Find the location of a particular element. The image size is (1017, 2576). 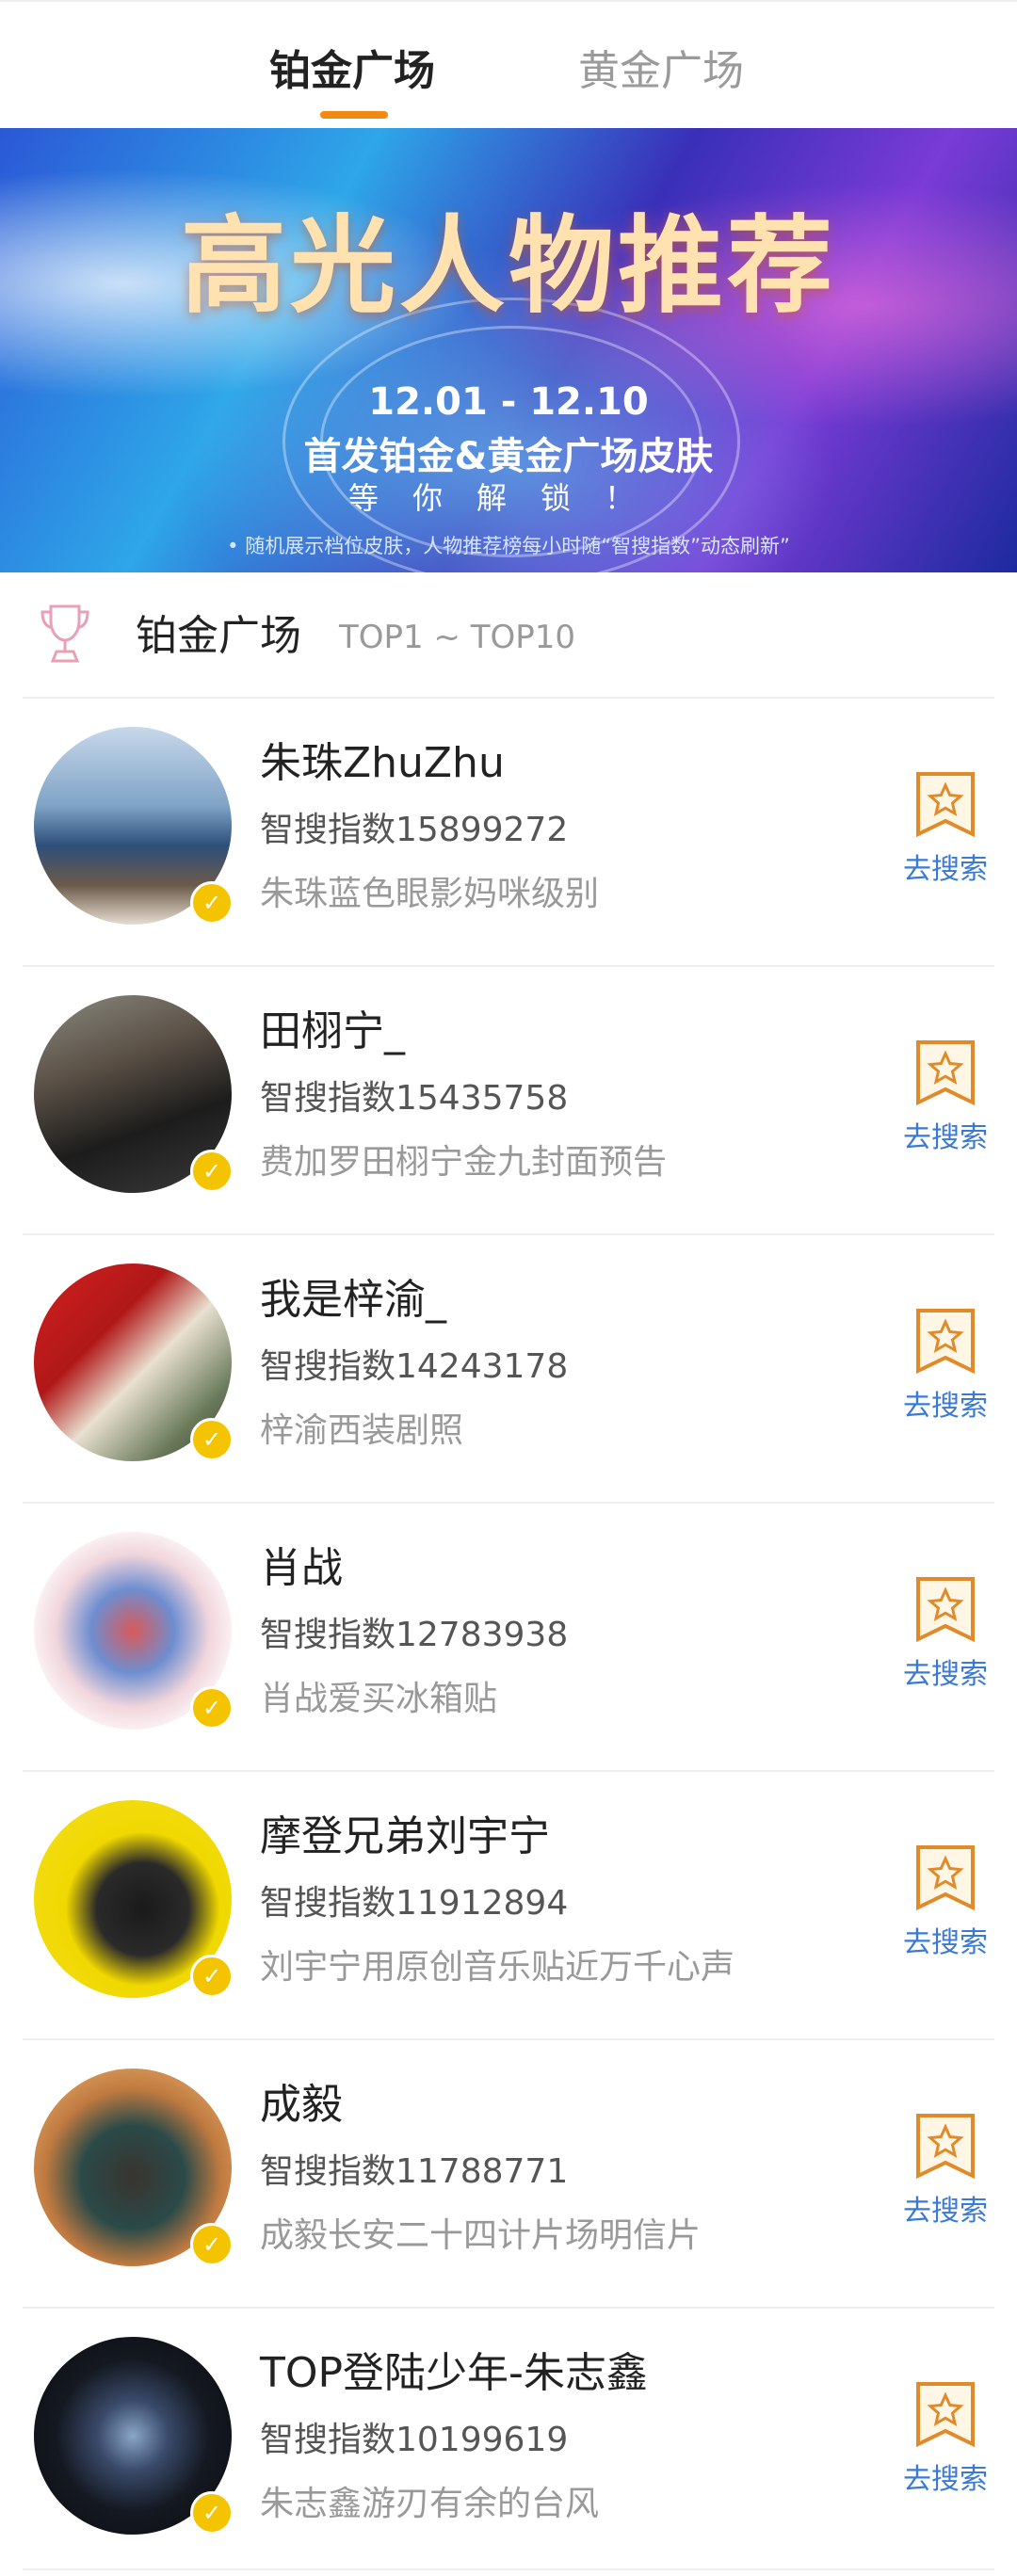

banner-date: 12.01 - 12.10 is located at coordinates (508, 402).